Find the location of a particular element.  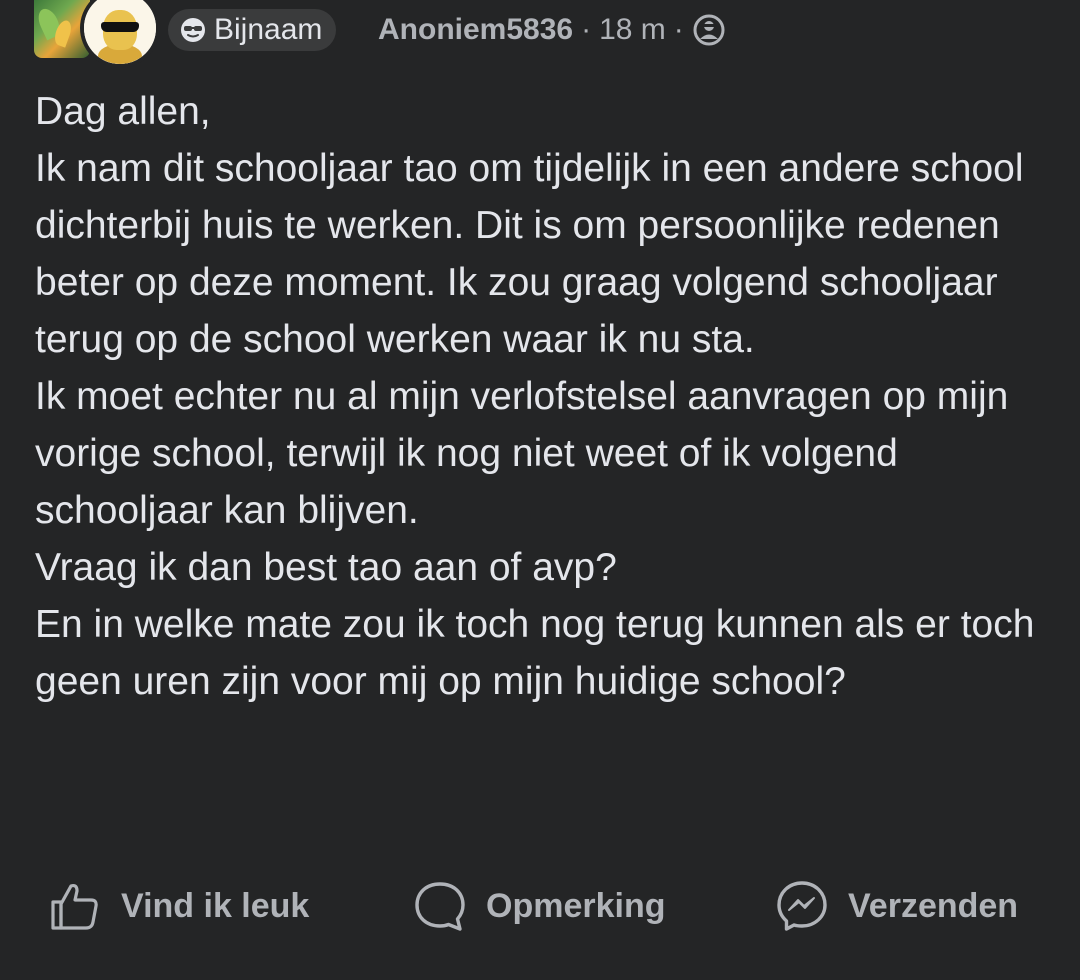

like-button: Vind ik leuk is located at coordinates (178, 906).